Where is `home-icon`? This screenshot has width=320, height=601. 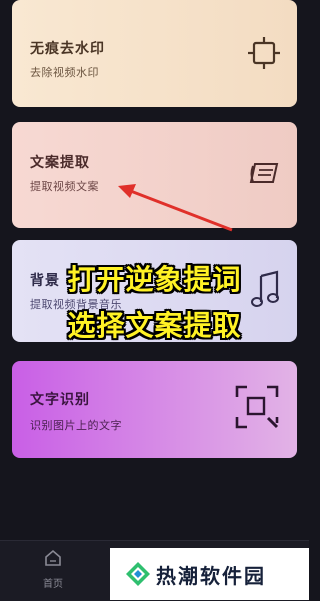
home-icon is located at coordinates (53, 557).